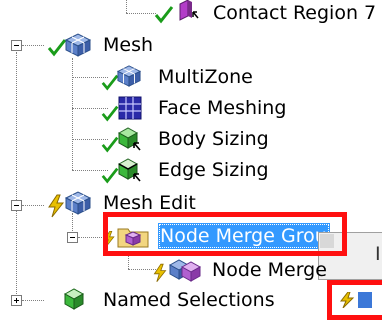  I want to click on mesh-icon, so click(78, 45).